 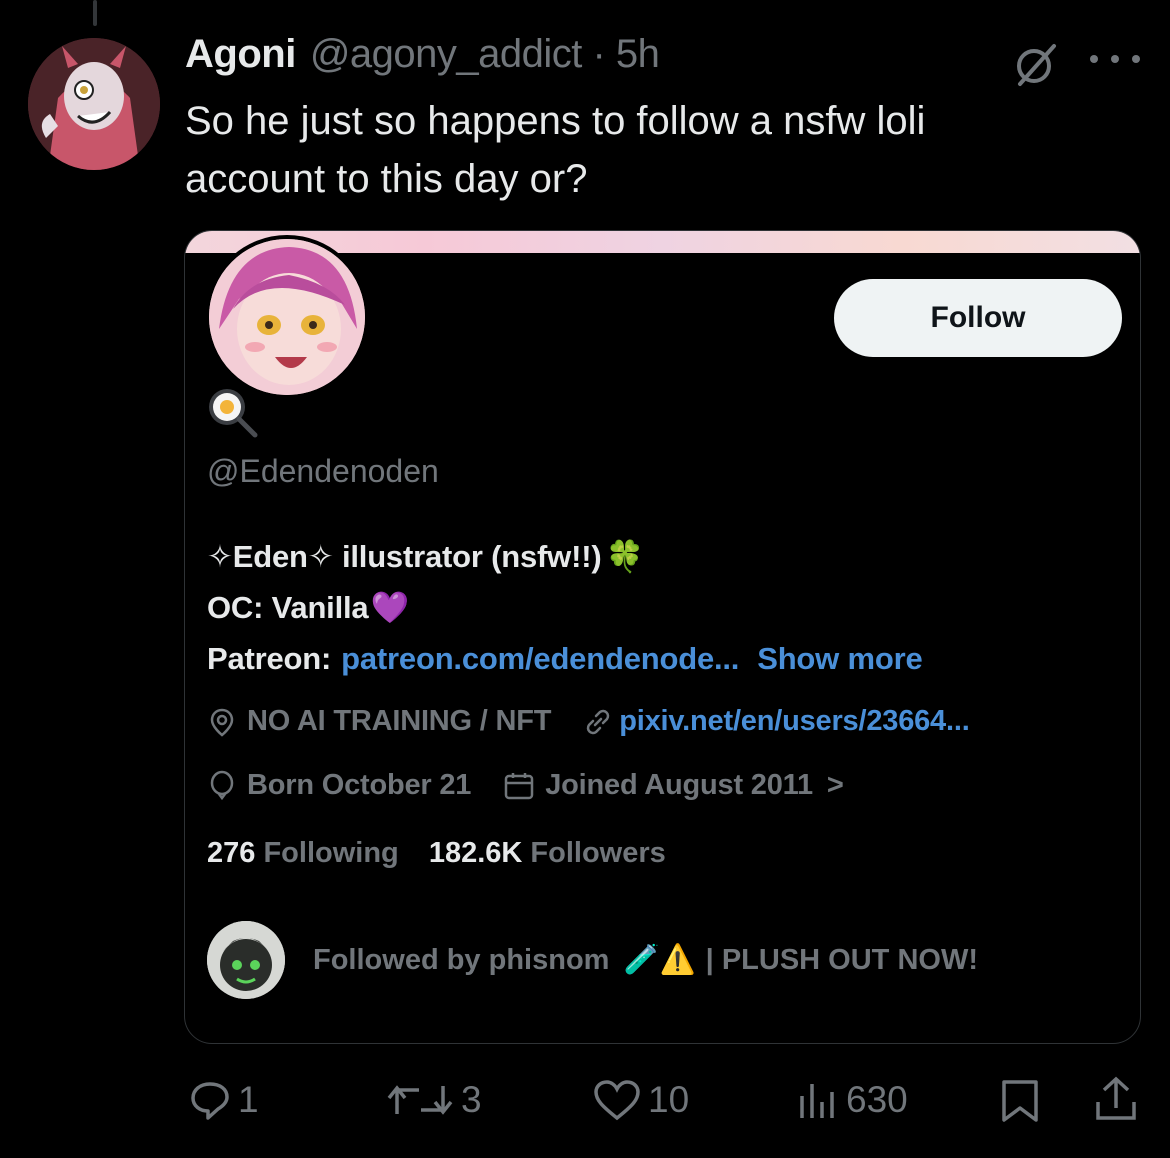 I want to click on balloon-icon, so click(x=222, y=785).